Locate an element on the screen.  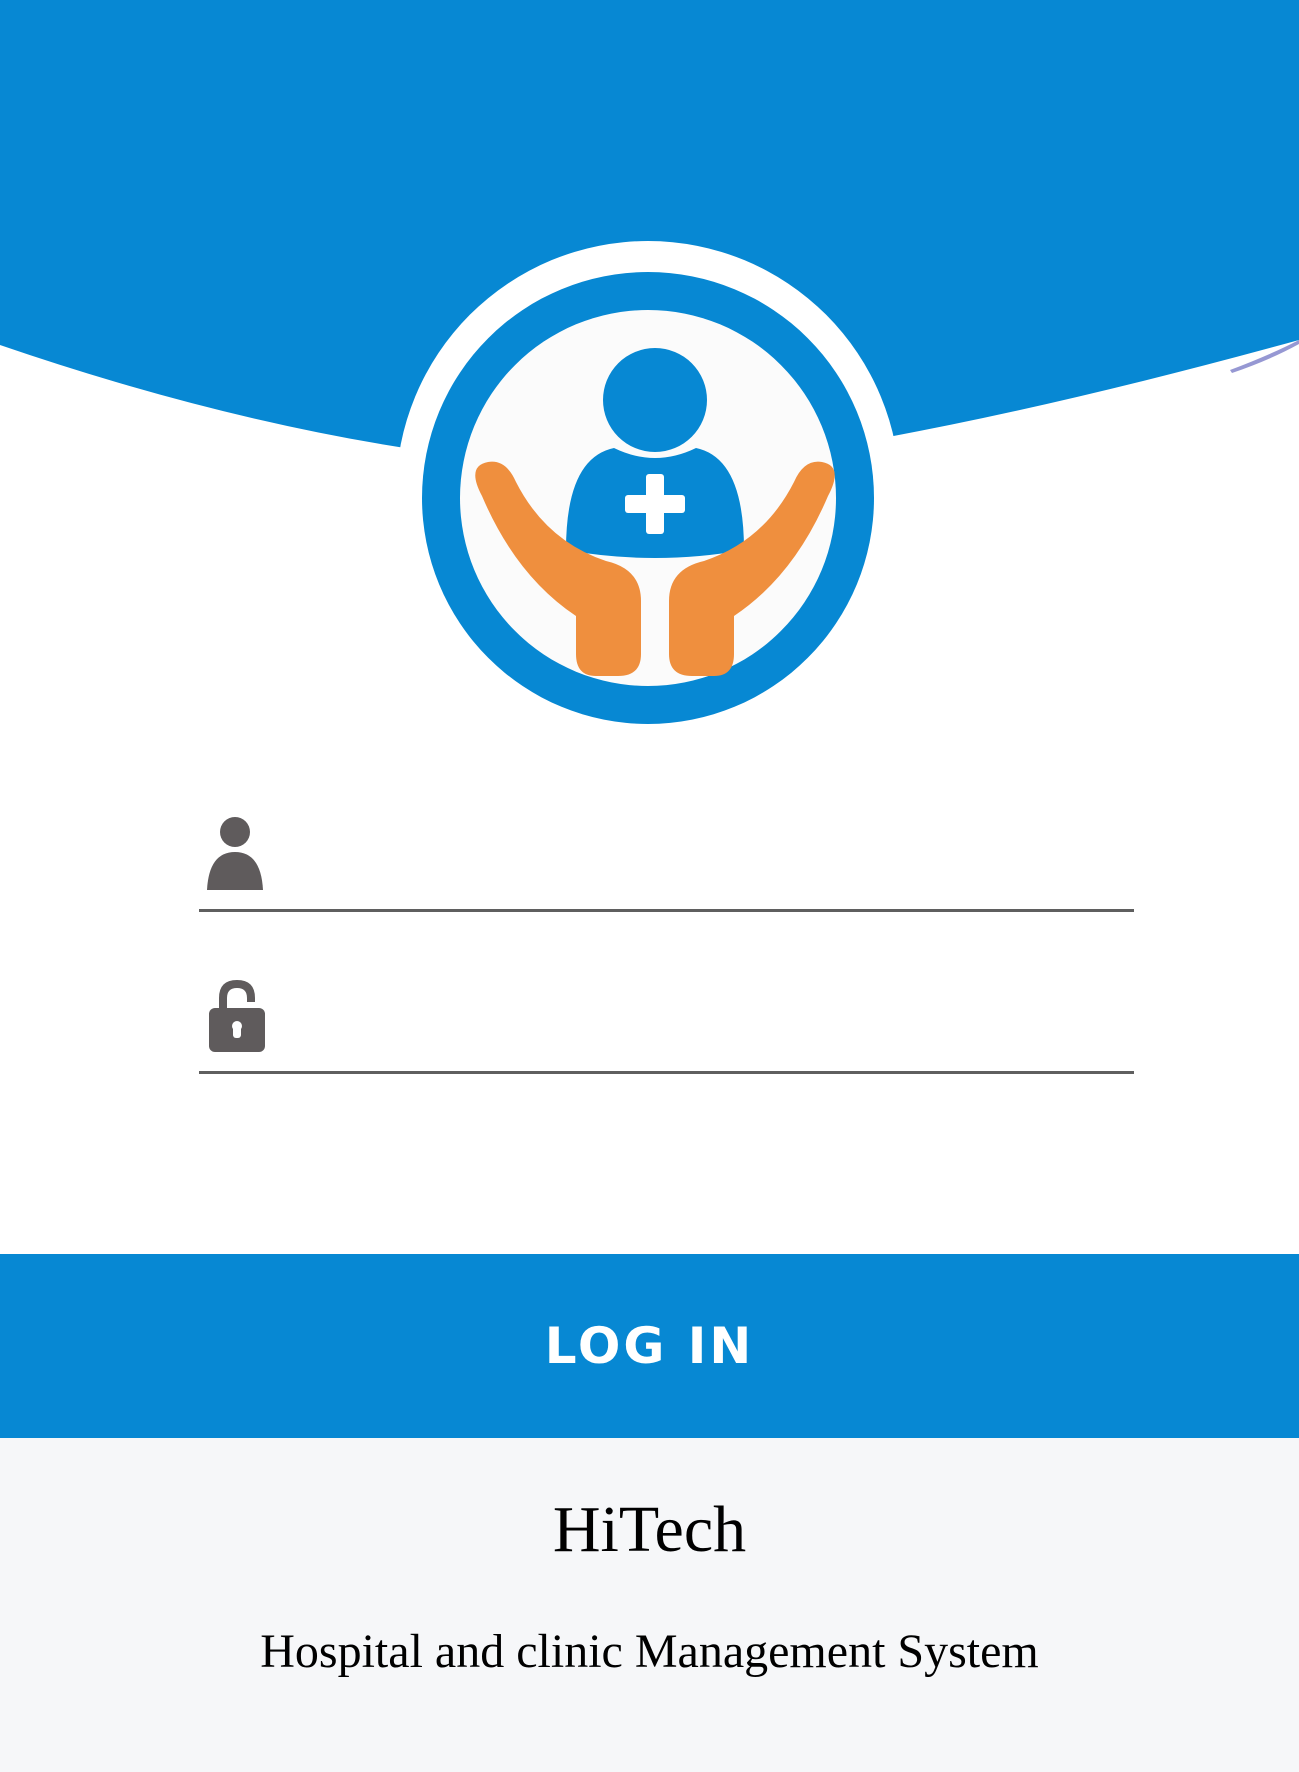
login-button: LOG IN is located at coordinates (649, 1346).